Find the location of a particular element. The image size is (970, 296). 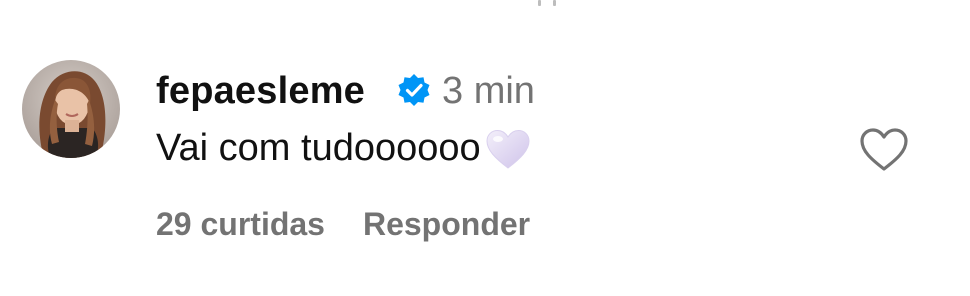

verified-badge-icon is located at coordinates (414, 90).